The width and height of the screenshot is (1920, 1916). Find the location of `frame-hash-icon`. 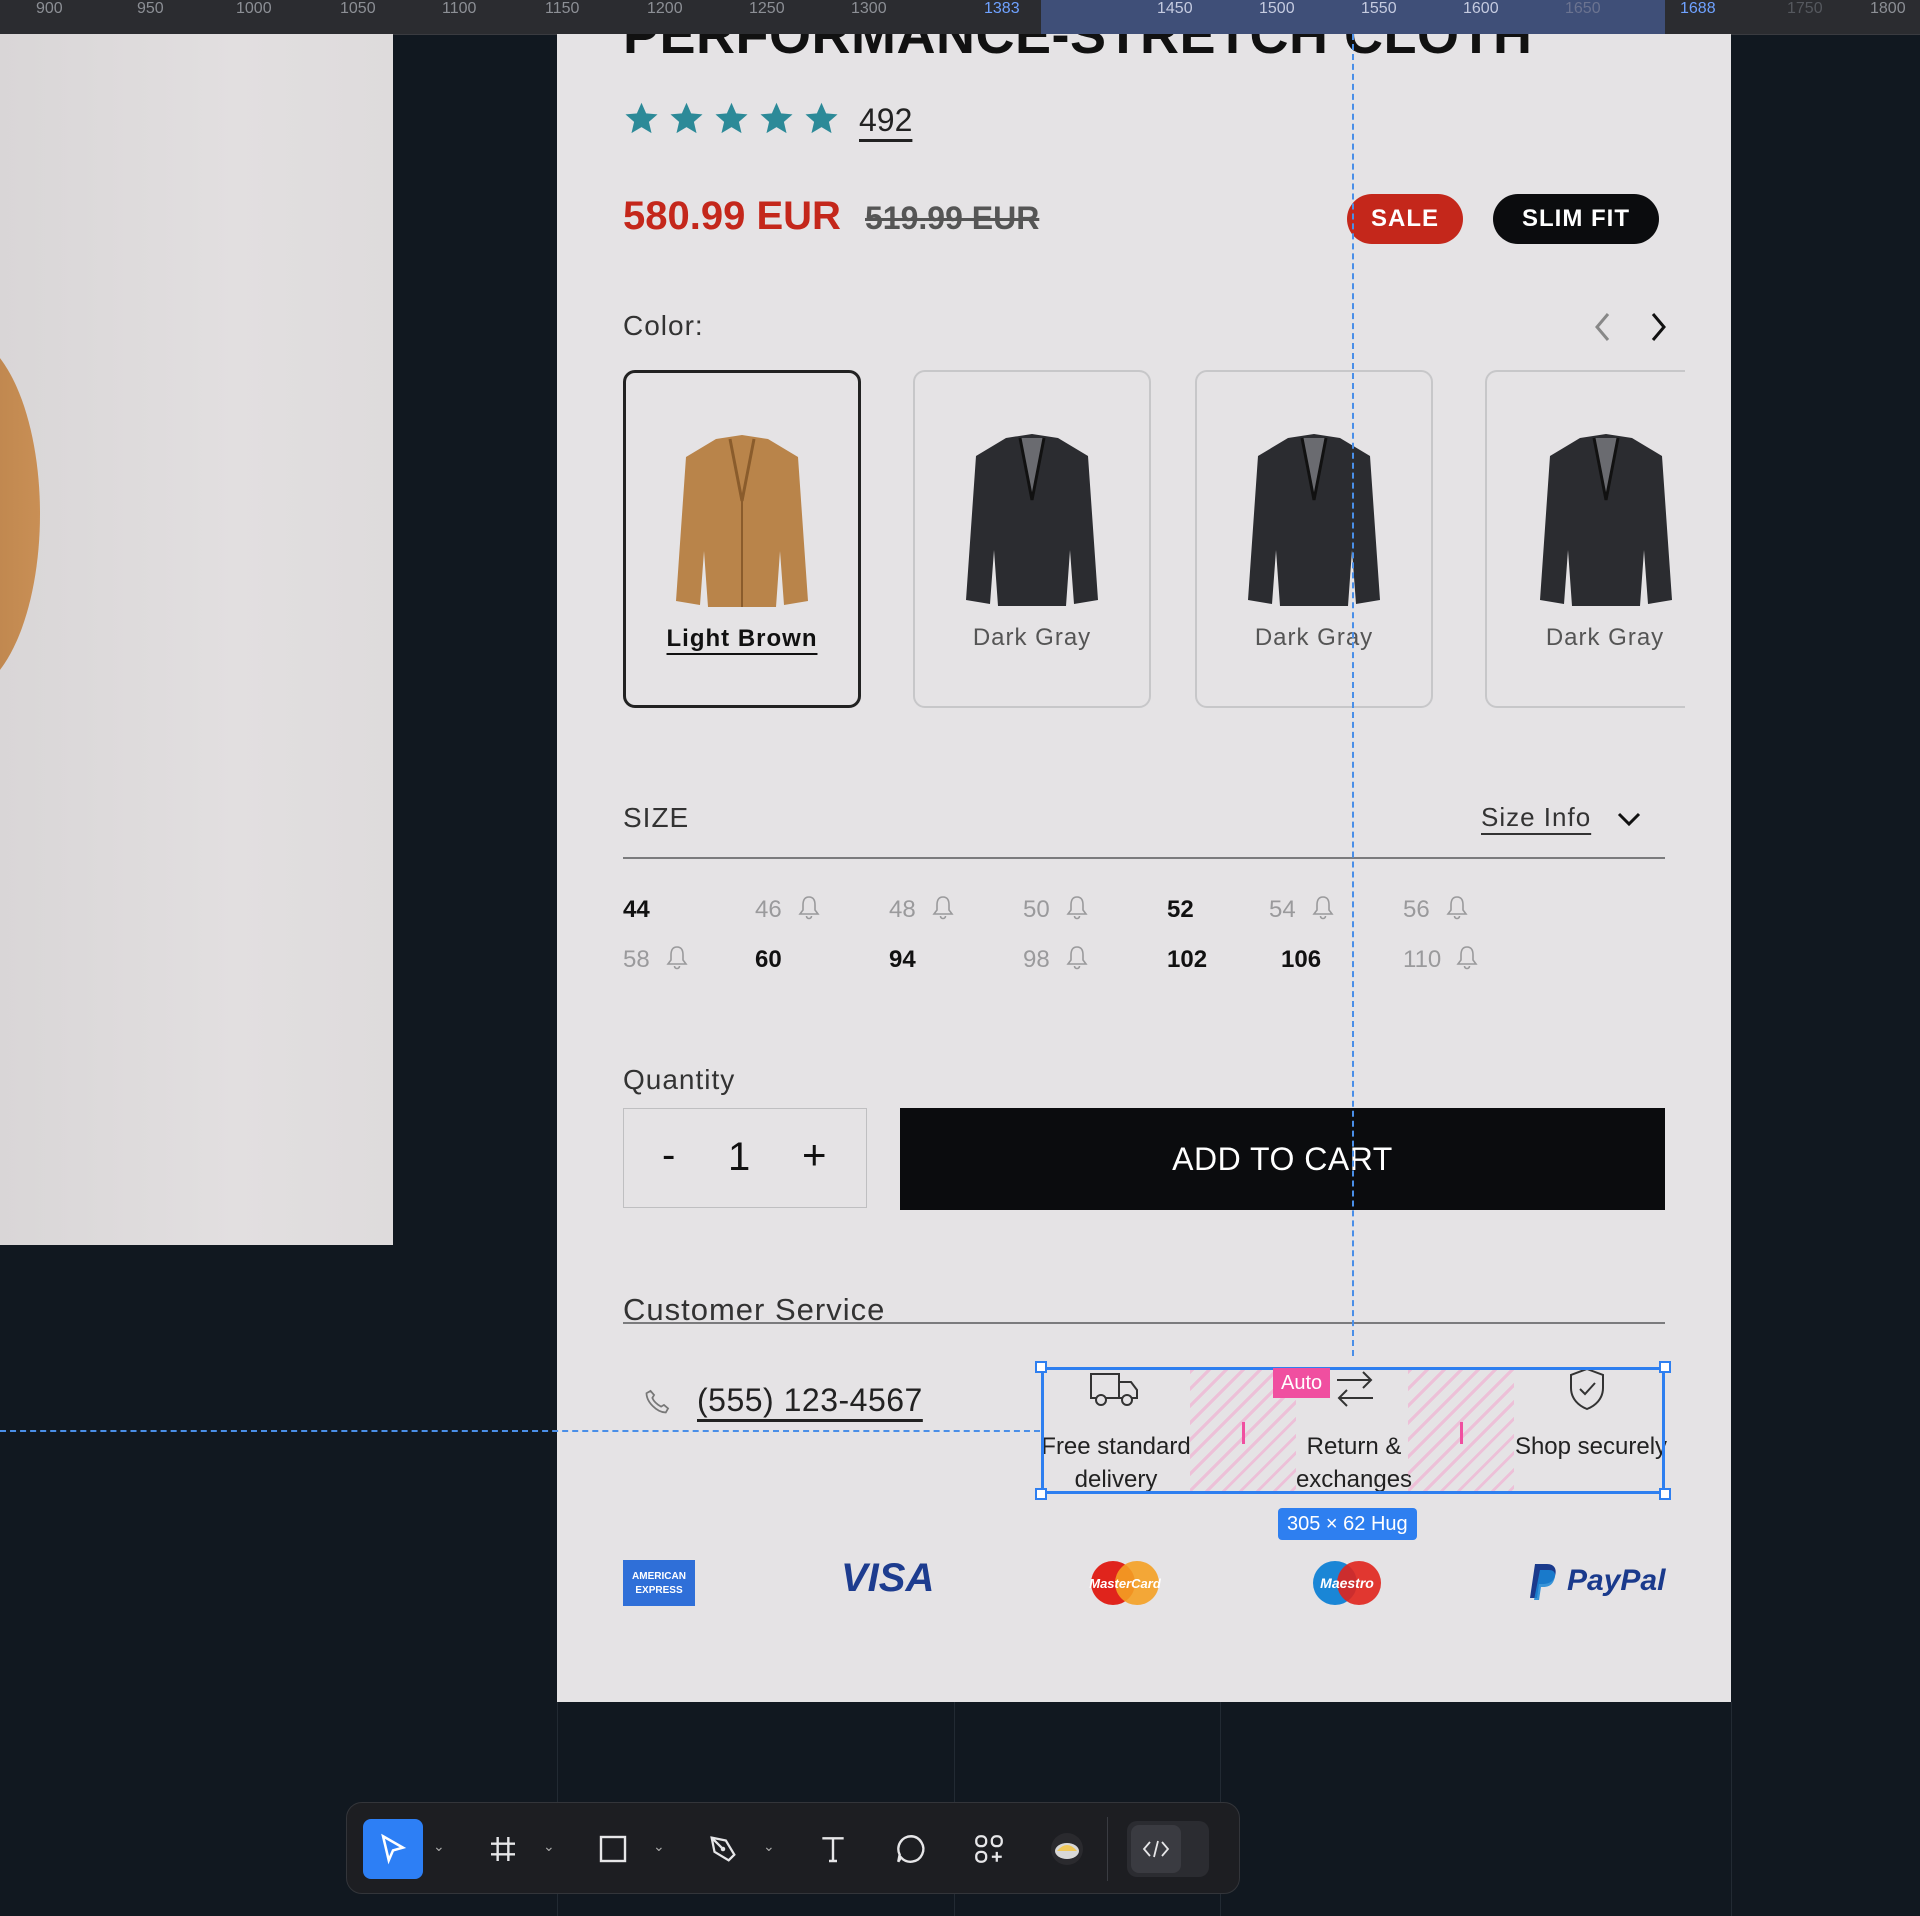

frame-hash-icon is located at coordinates (503, 1849).